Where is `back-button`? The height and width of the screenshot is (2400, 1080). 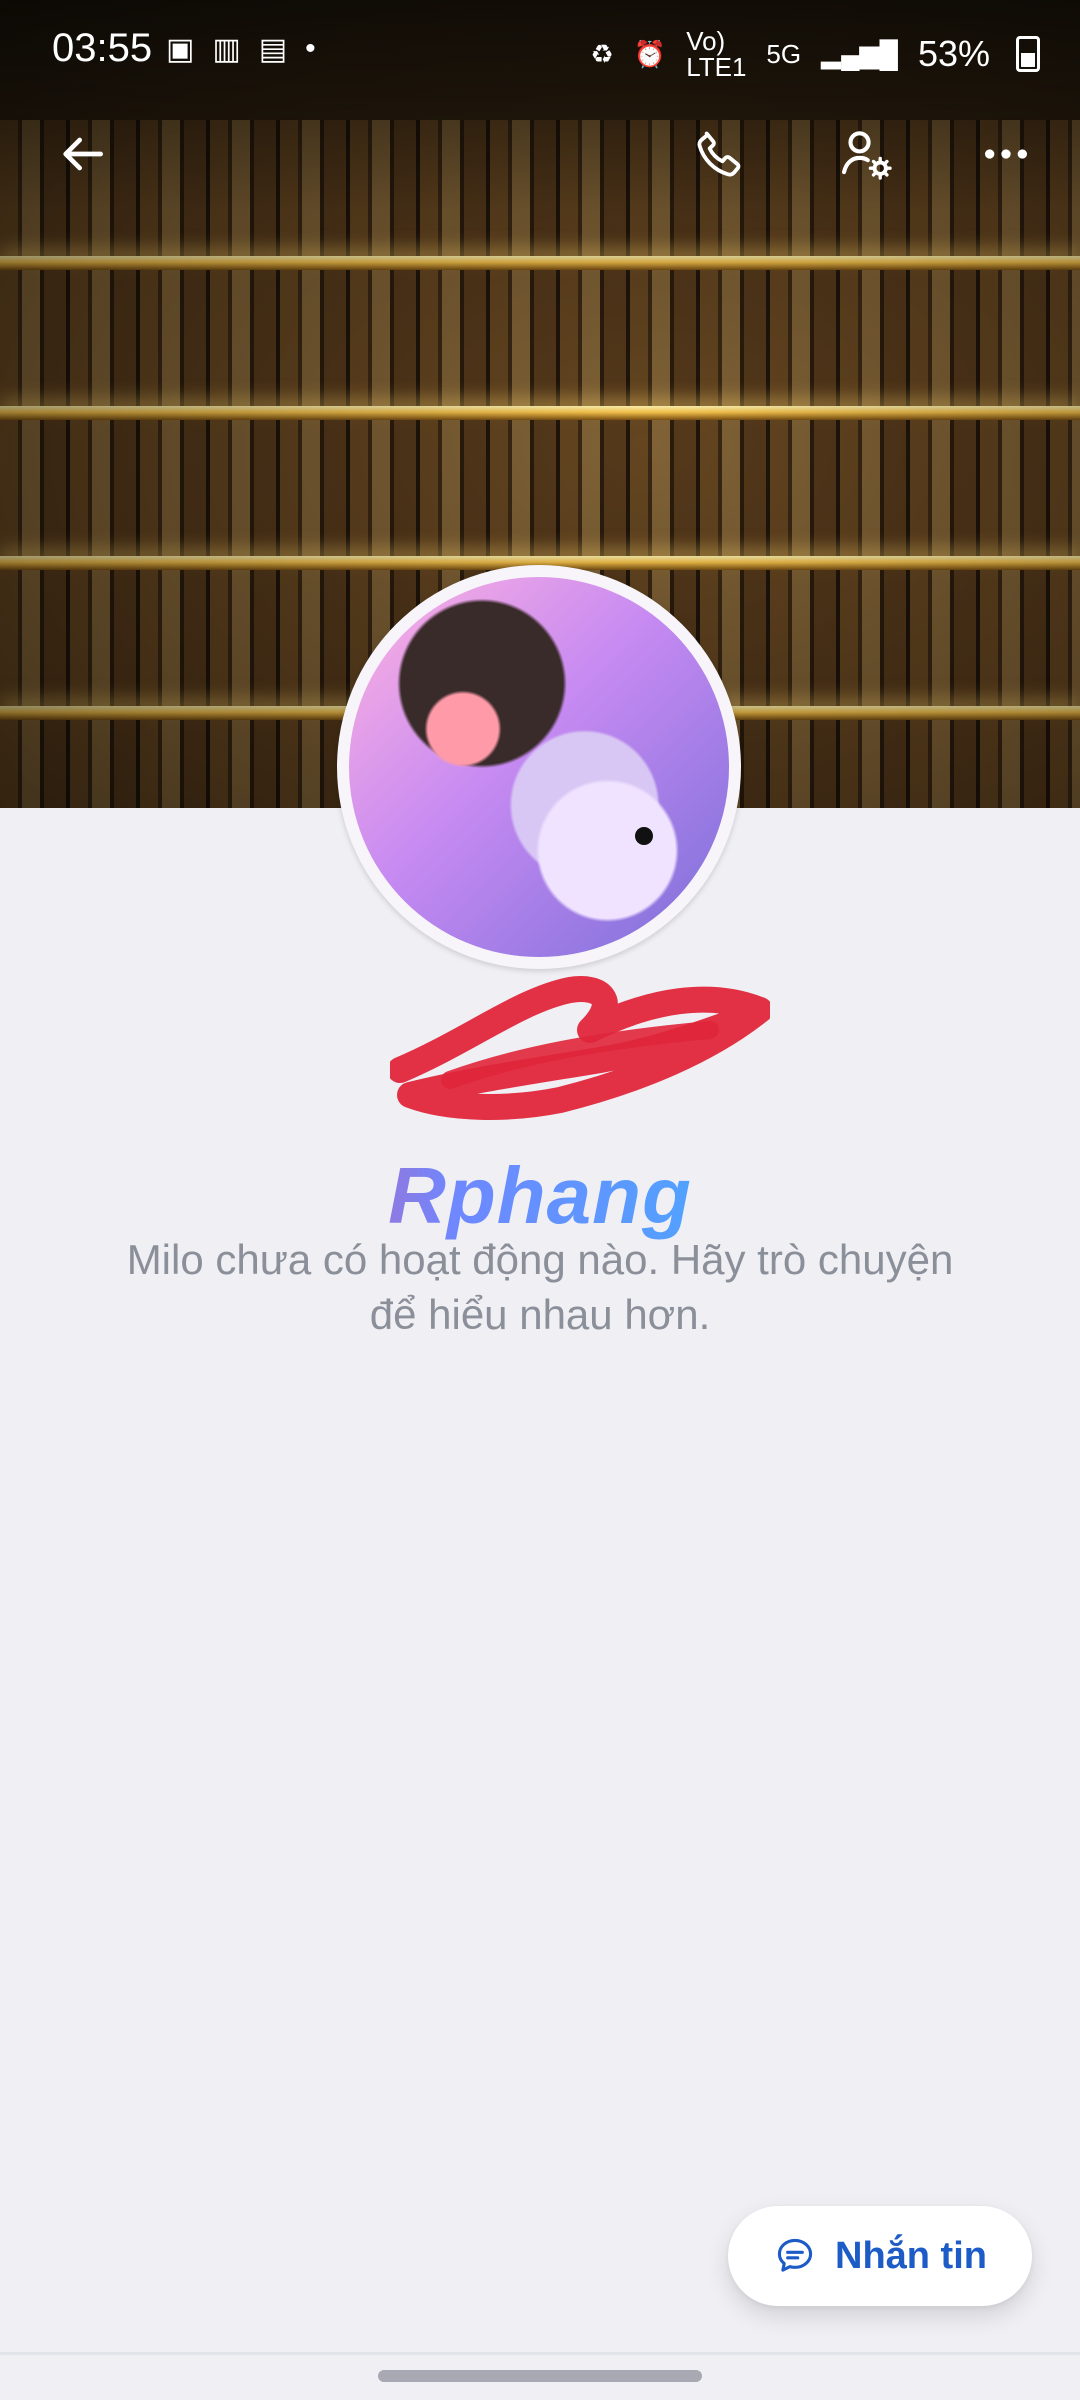 back-button is located at coordinates (82, 154).